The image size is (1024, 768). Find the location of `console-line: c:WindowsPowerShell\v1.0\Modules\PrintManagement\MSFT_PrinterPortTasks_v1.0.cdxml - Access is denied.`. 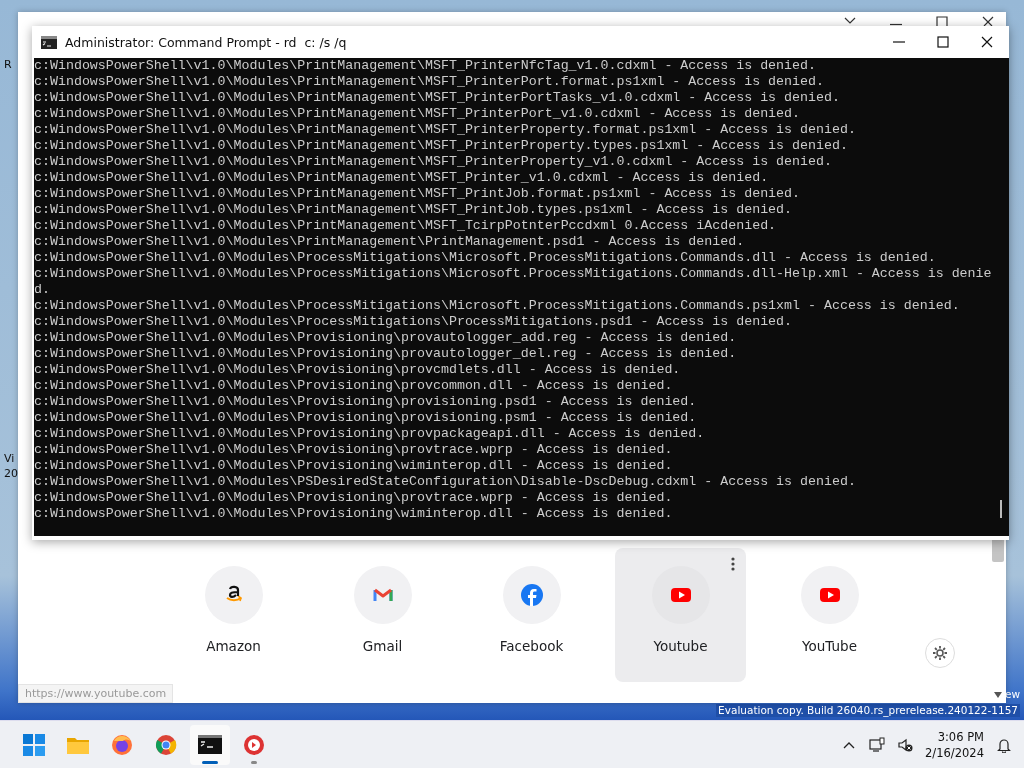

console-line: c:WindowsPowerShell\v1.0\Modules\PrintManagement\MSFT_PrinterPortTasks_v1.0.cdxml - Access is denied. is located at coordinates (437, 98).